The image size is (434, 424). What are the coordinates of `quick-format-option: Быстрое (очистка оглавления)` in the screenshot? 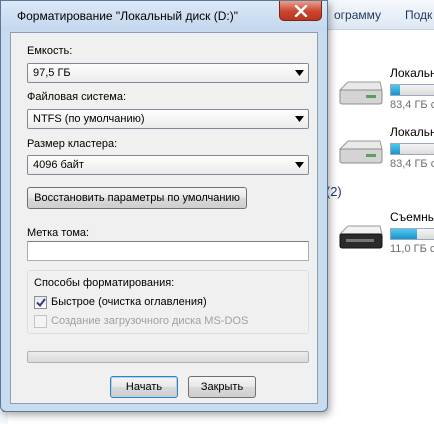 It's located at (120, 302).